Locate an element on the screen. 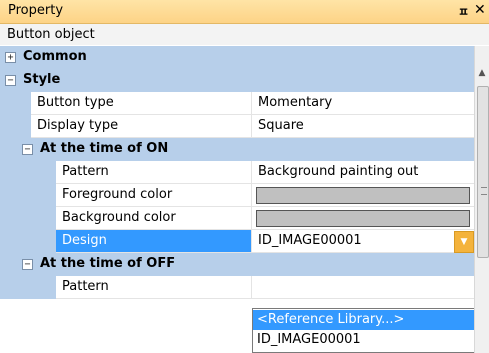 This screenshot has height=353, width=489. property-value-text: Momentary is located at coordinates (295, 102).